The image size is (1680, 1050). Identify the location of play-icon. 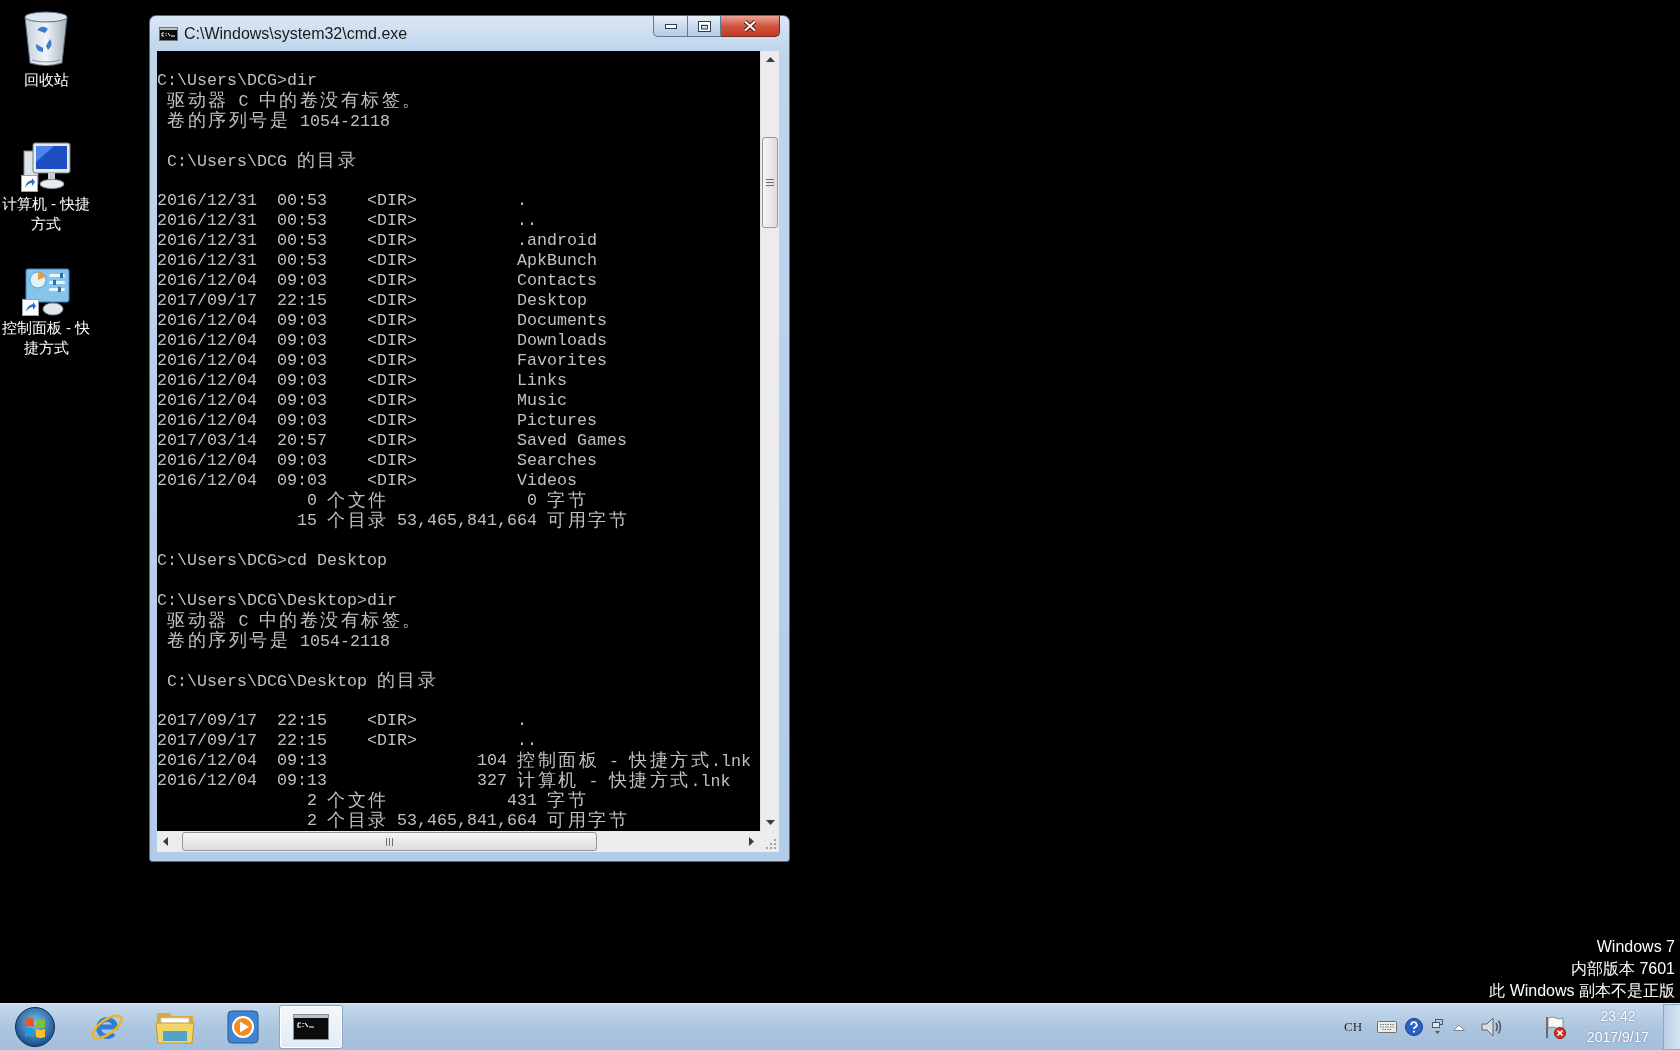
(243, 1027).